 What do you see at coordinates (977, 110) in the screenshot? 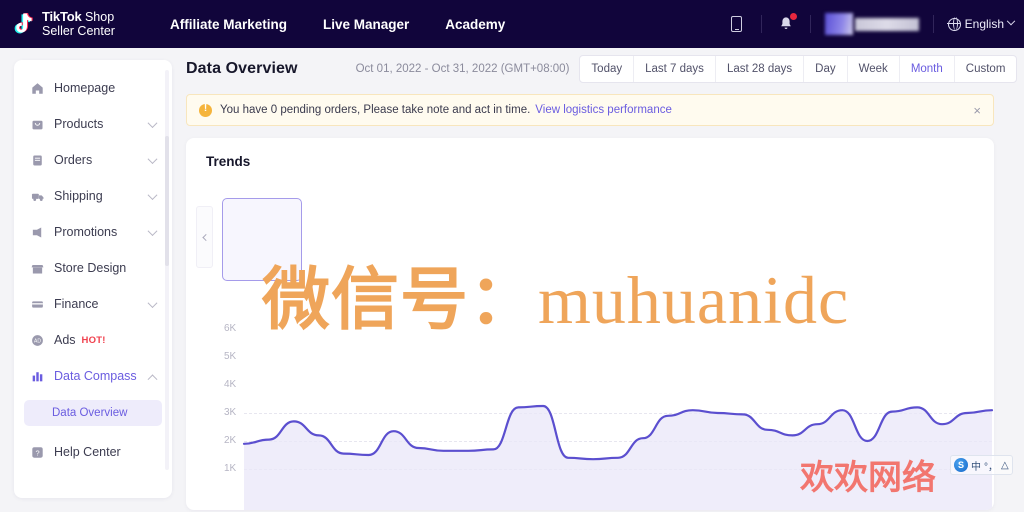
I see `close-icon: ×` at bounding box center [977, 110].